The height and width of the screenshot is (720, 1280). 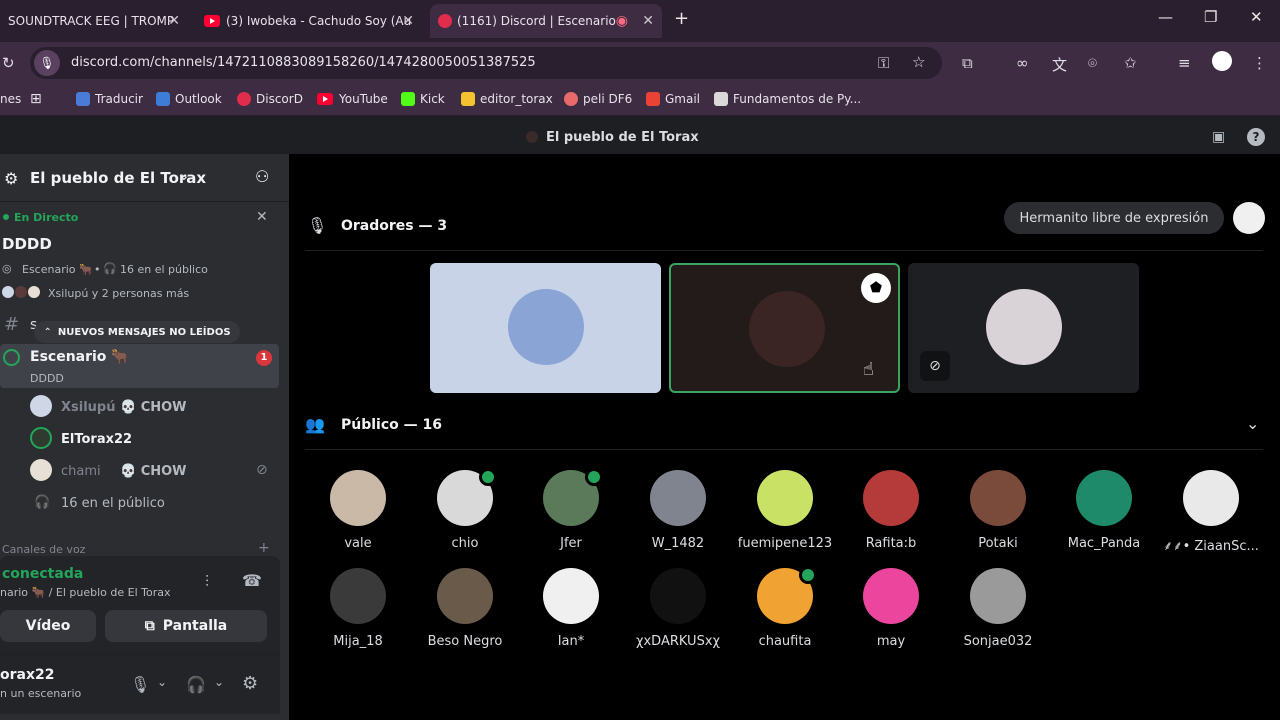 What do you see at coordinates (270, 99) in the screenshot?
I see `bookmark-item: DiscorD` at bounding box center [270, 99].